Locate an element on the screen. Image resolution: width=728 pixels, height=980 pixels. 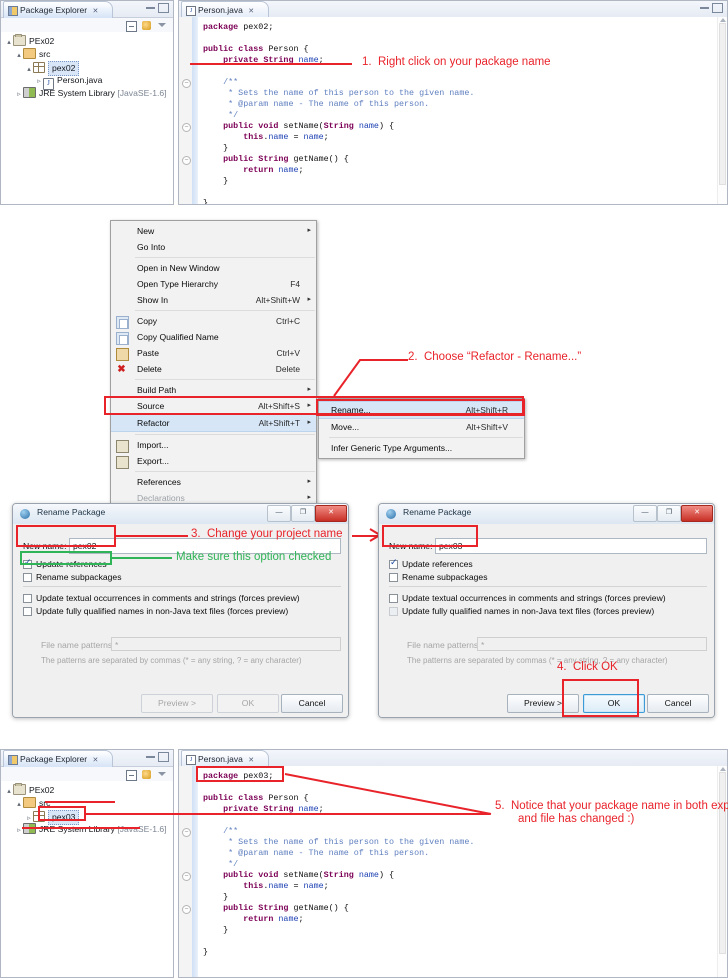
tab-person-java-bottom: J Person.java ✕ is located at coordinates (225, 758).